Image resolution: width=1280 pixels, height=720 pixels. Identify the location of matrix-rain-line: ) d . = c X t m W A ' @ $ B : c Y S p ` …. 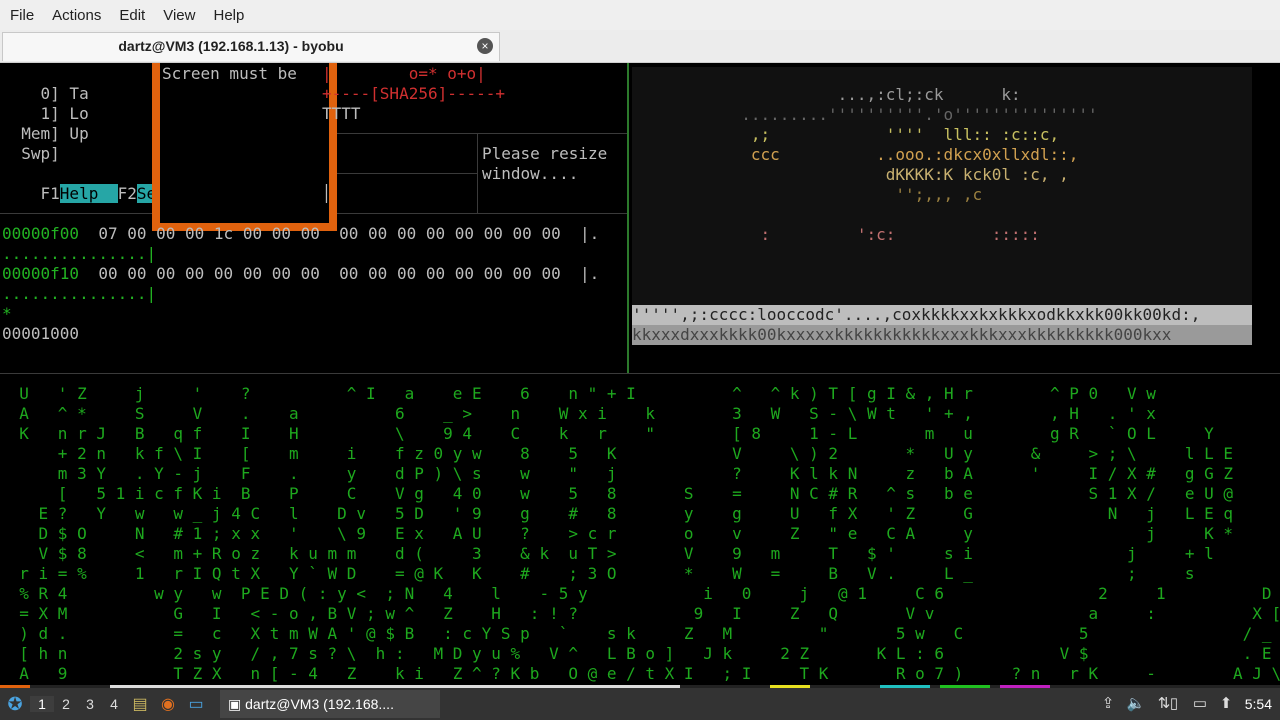
(636, 633).